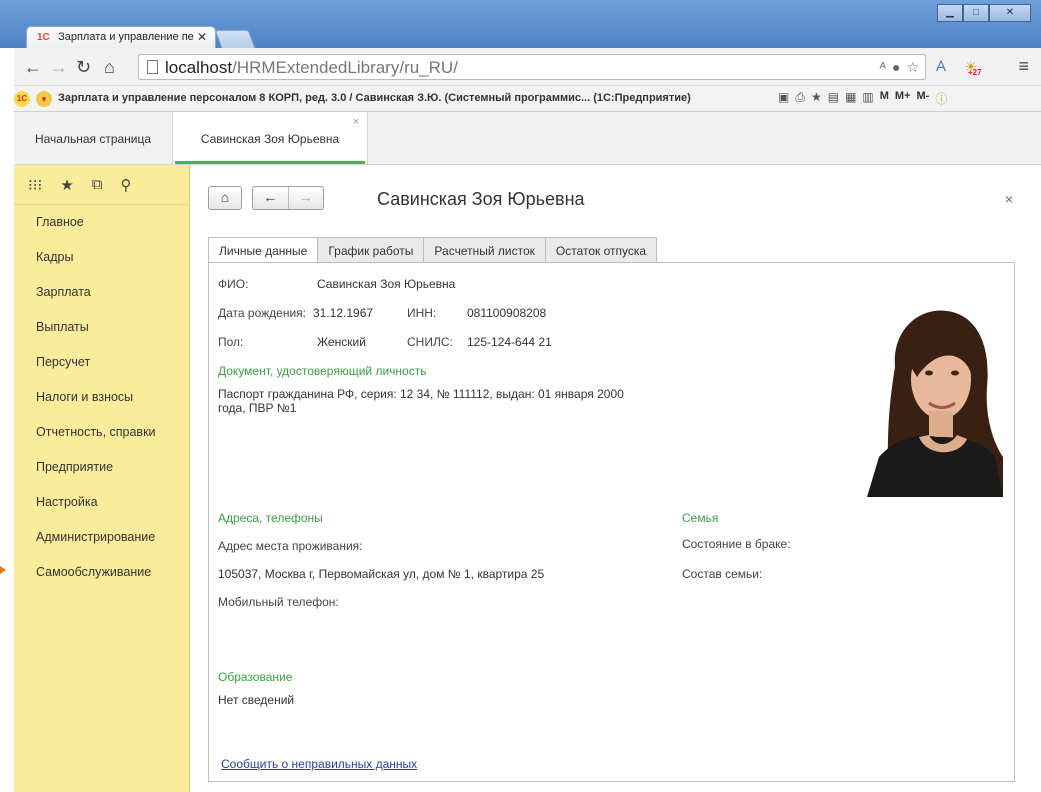 This screenshot has width=1041, height=792. What do you see at coordinates (126, 37) in the screenshot?
I see `browser-tab-title: Зарплата и управление пе` at bounding box center [126, 37].